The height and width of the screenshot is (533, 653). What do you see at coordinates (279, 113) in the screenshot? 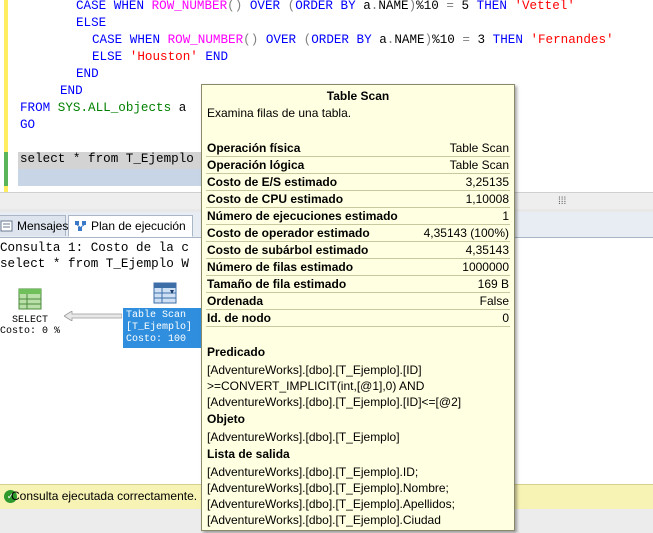
I see `tooltip-description: Examina filas de una tabla.` at bounding box center [279, 113].